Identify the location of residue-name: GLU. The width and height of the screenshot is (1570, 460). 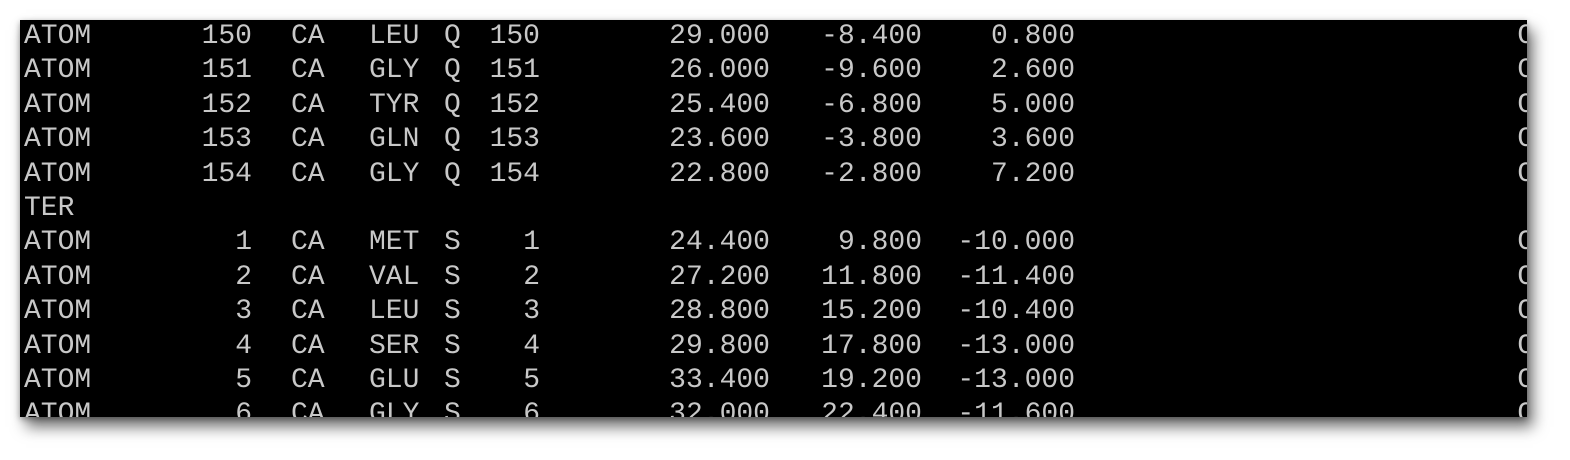
(394, 380).